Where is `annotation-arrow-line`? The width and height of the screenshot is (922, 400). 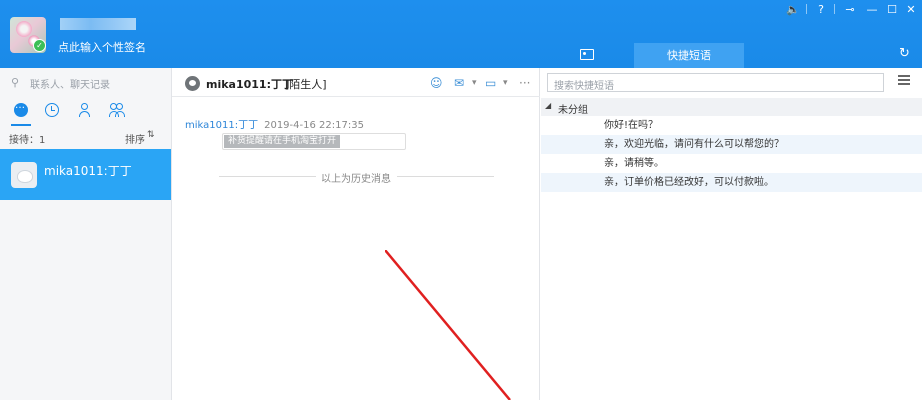
annotation-arrow-line is located at coordinates (448, 325).